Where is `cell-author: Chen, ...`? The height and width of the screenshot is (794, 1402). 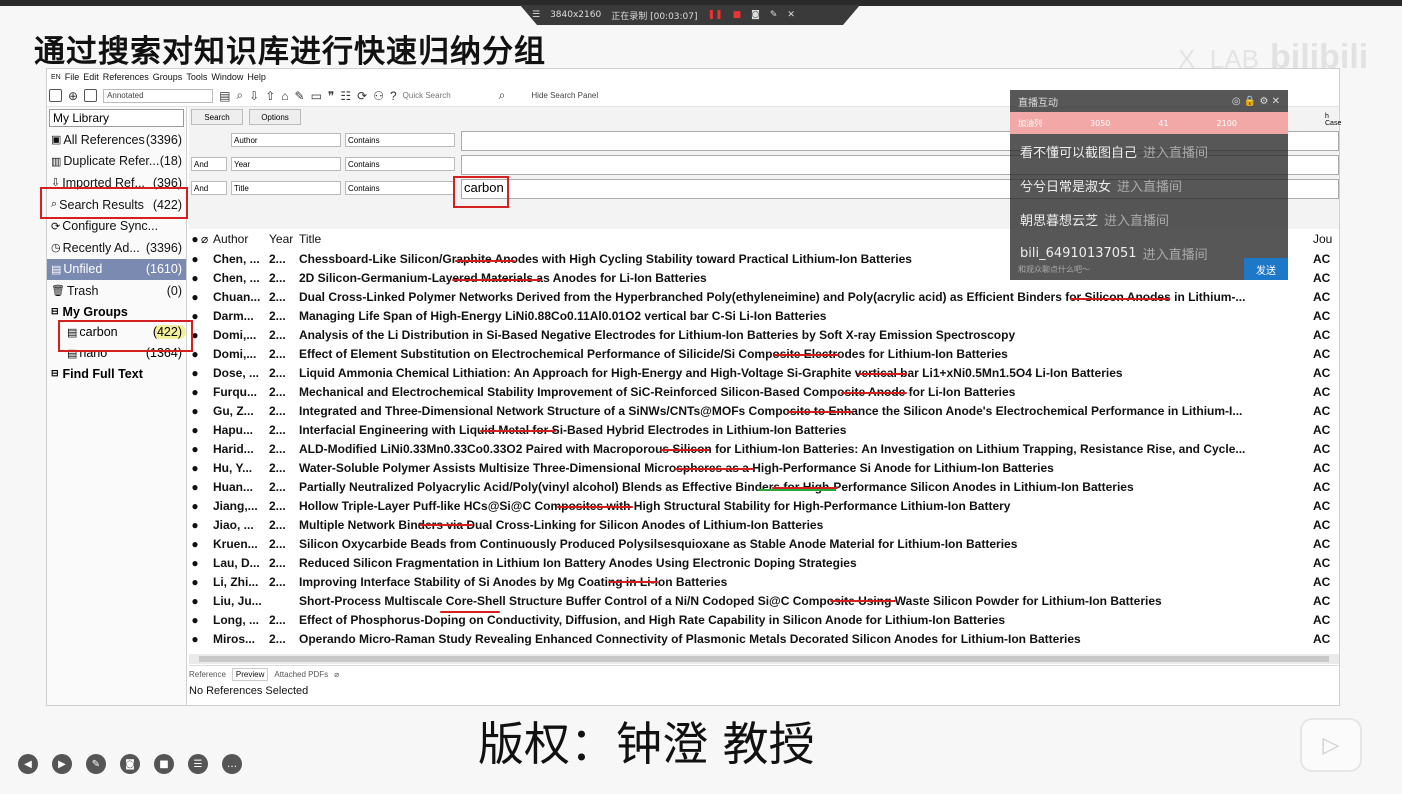 cell-author: Chen, ... is located at coordinates (236, 258).